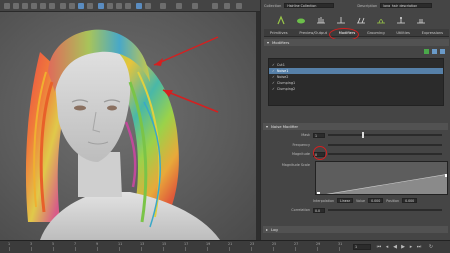 The width and height of the screenshot is (450, 253). What do you see at coordinates (361, 200) in the screenshot?
I see `value-label: Value` at bounding box center [361, 200].